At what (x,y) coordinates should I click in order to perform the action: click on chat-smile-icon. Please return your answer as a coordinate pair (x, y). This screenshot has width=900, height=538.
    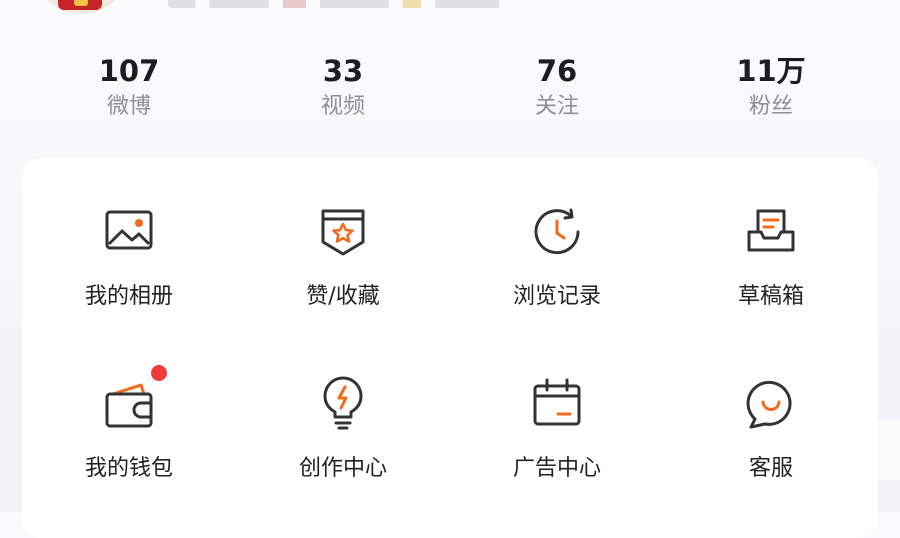
    Looking at the image, I should click on (771, 404).